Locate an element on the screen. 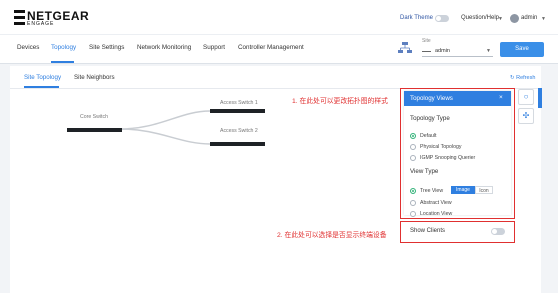  access-switch-1-device is located at coordinates (237, 111).